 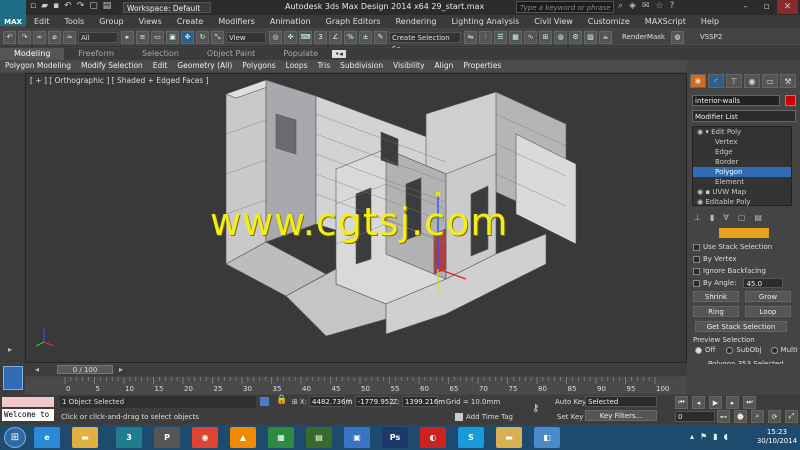 I want to click on set-key-button: Set Key, so click(x=570, y=417).